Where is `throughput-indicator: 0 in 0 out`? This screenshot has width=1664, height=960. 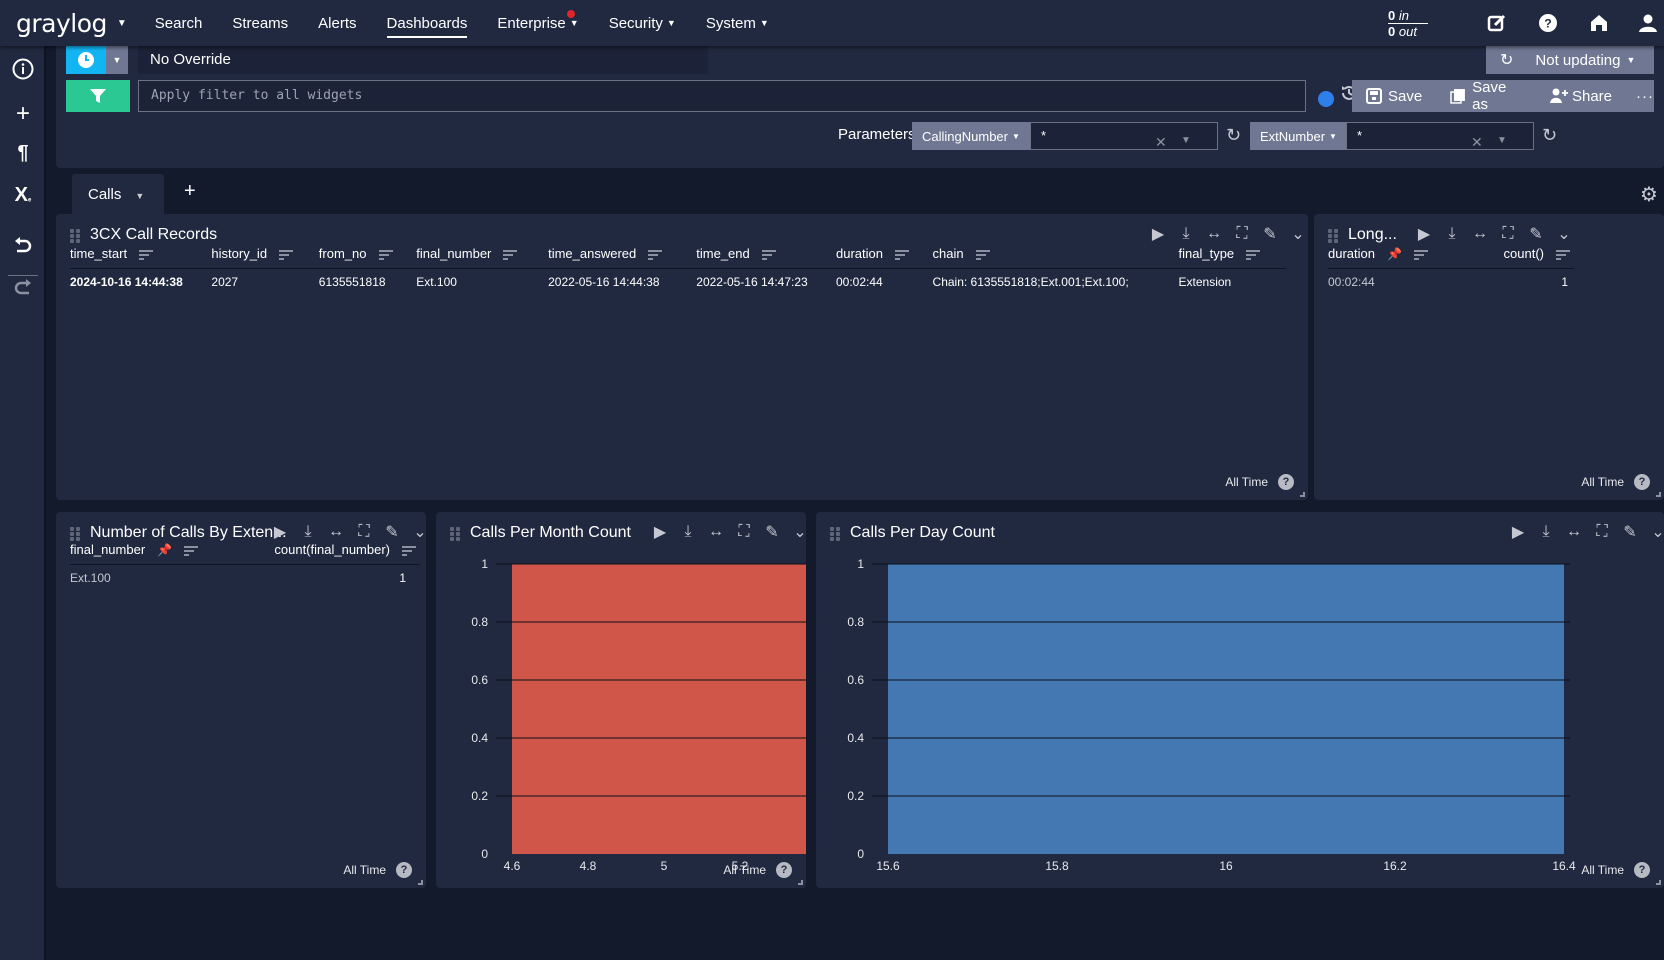 throughput-indicator: 0 in 0 out is located at coordinates (1408, 23).